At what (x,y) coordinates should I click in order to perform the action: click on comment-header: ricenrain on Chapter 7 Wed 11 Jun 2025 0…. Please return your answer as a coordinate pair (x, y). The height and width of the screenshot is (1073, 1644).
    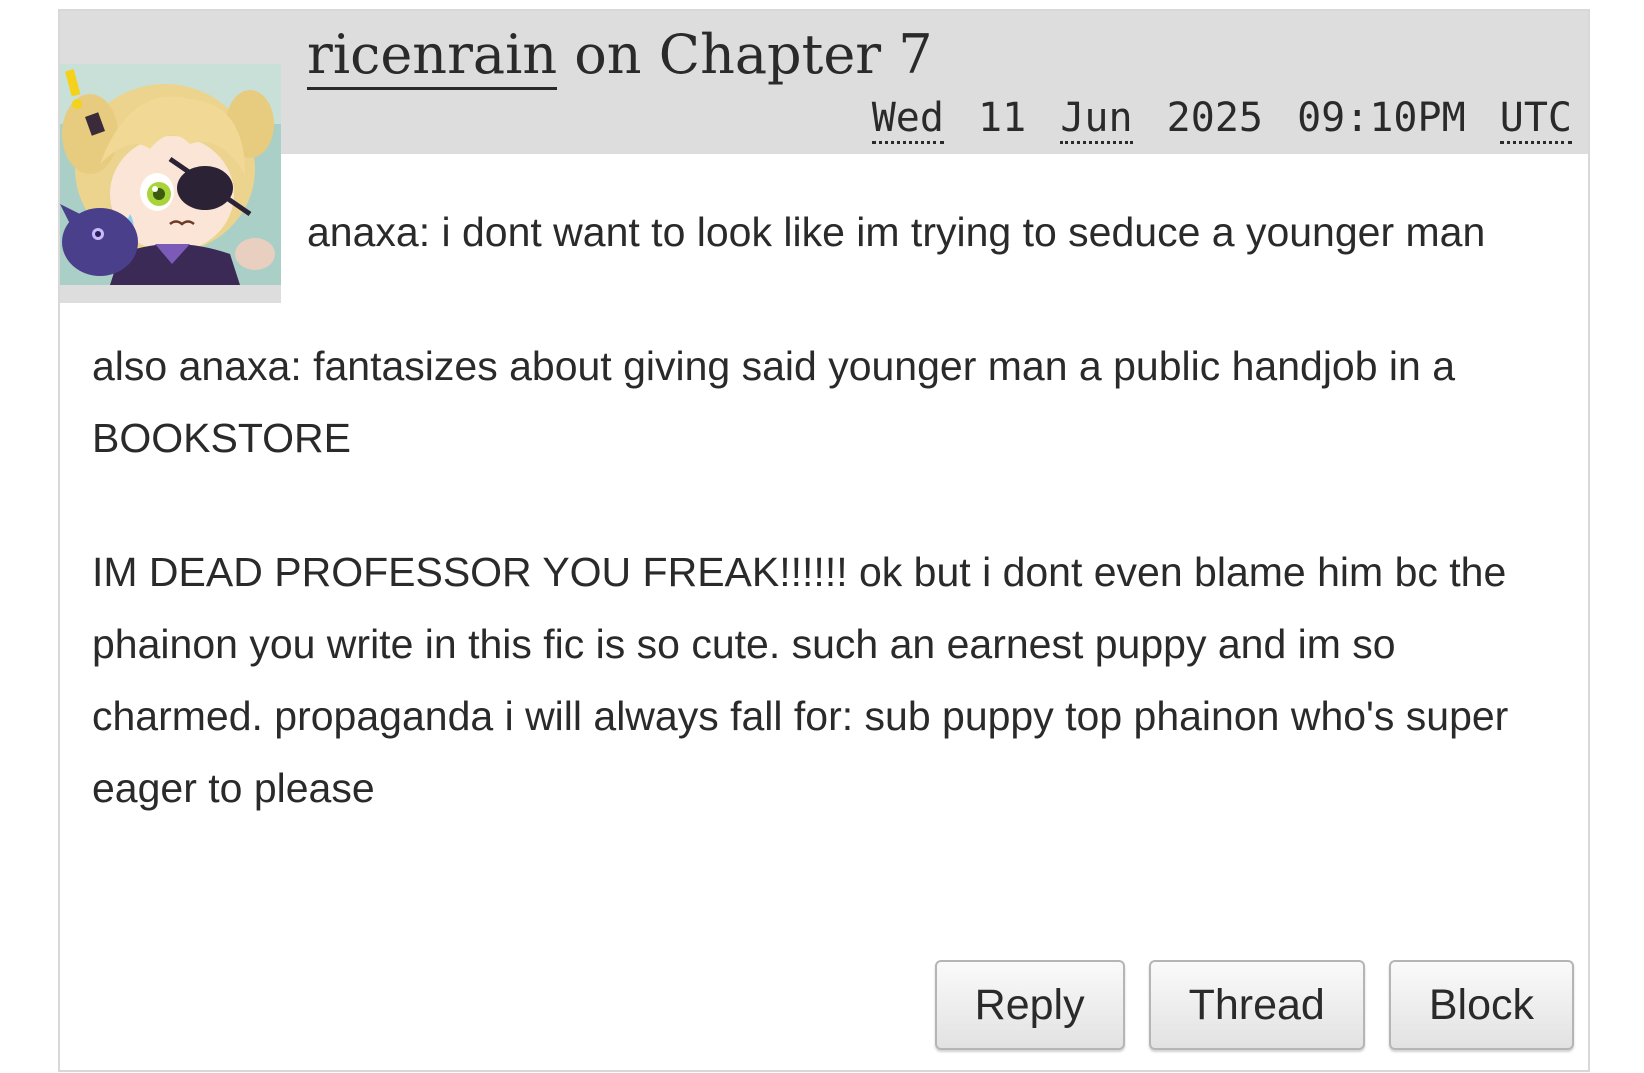
    Looking at the image, I should click on (824, 82).